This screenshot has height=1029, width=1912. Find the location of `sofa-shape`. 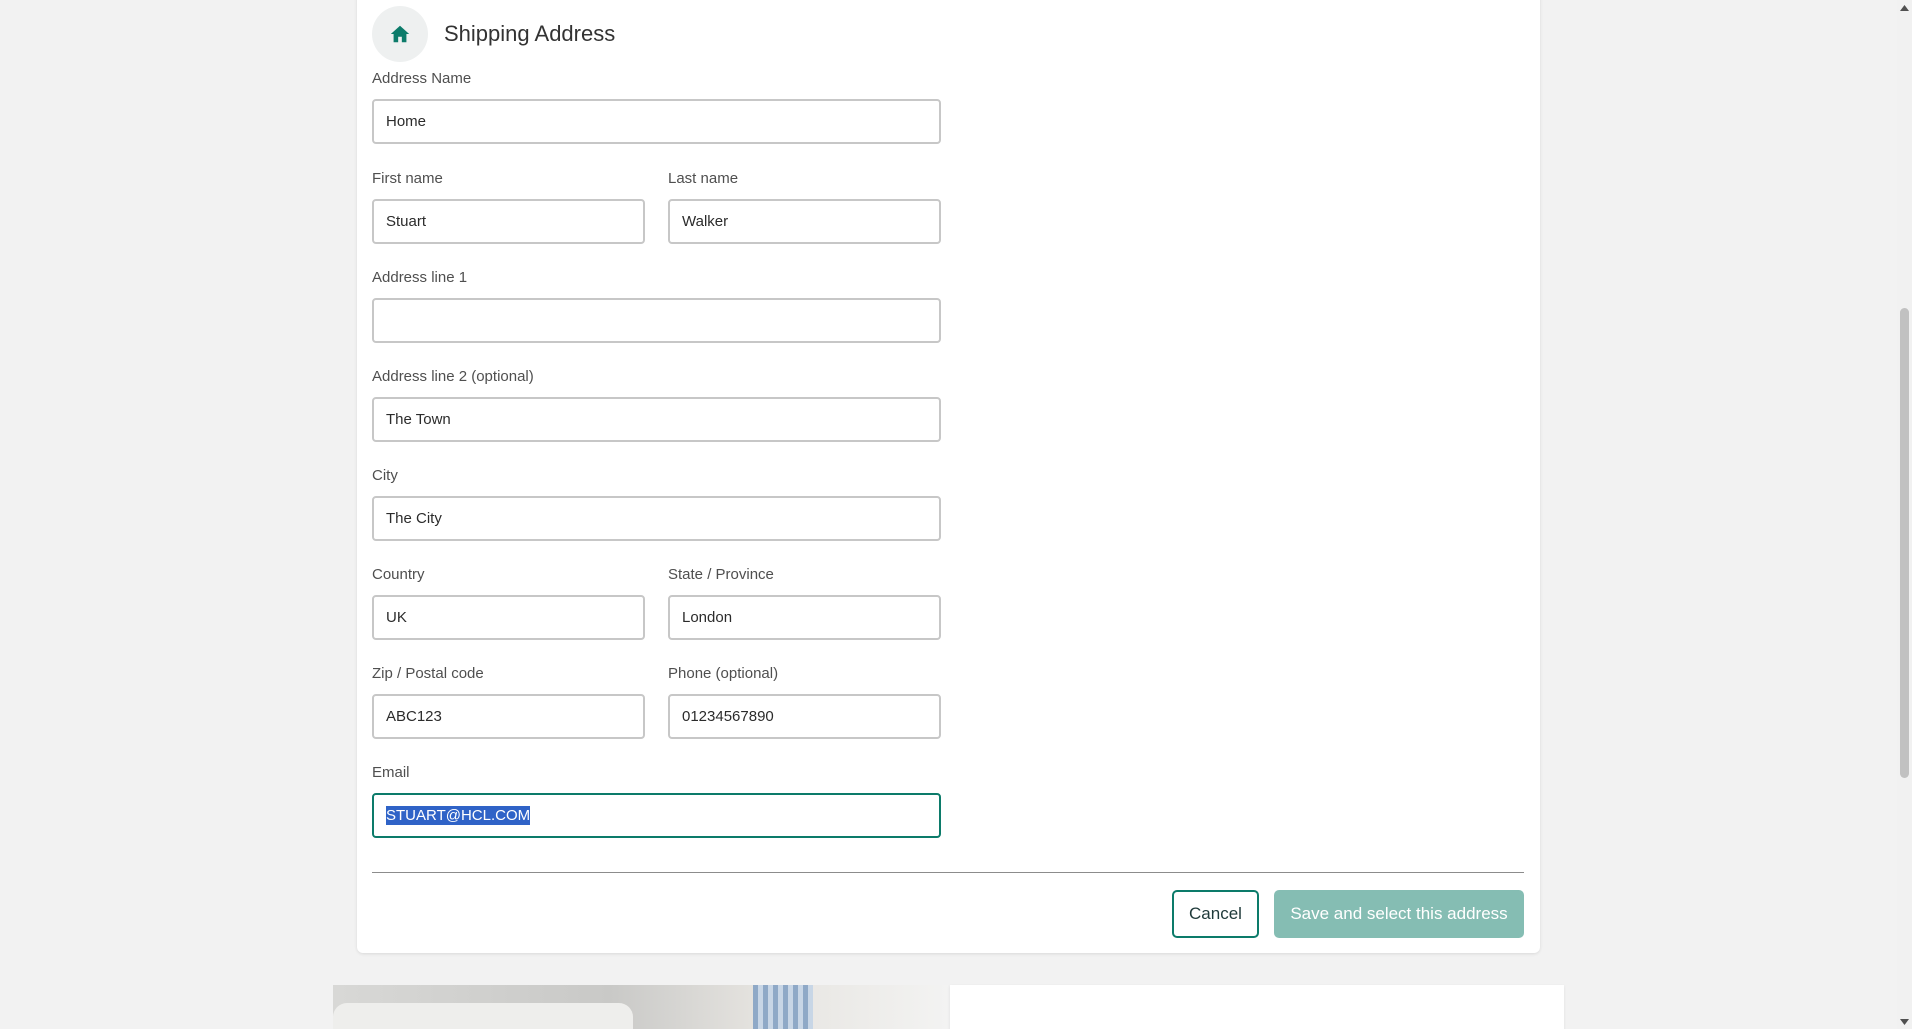

sofa-shape is located at coordinates (483, 1016).